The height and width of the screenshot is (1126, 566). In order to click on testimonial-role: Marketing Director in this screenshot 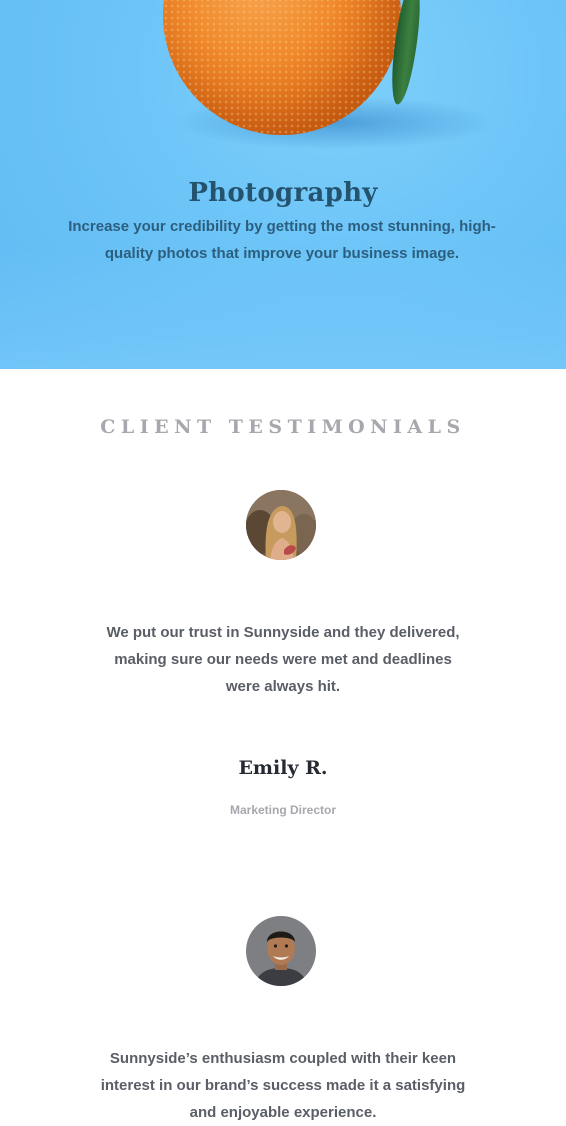, I will do `click(283, 810)`.